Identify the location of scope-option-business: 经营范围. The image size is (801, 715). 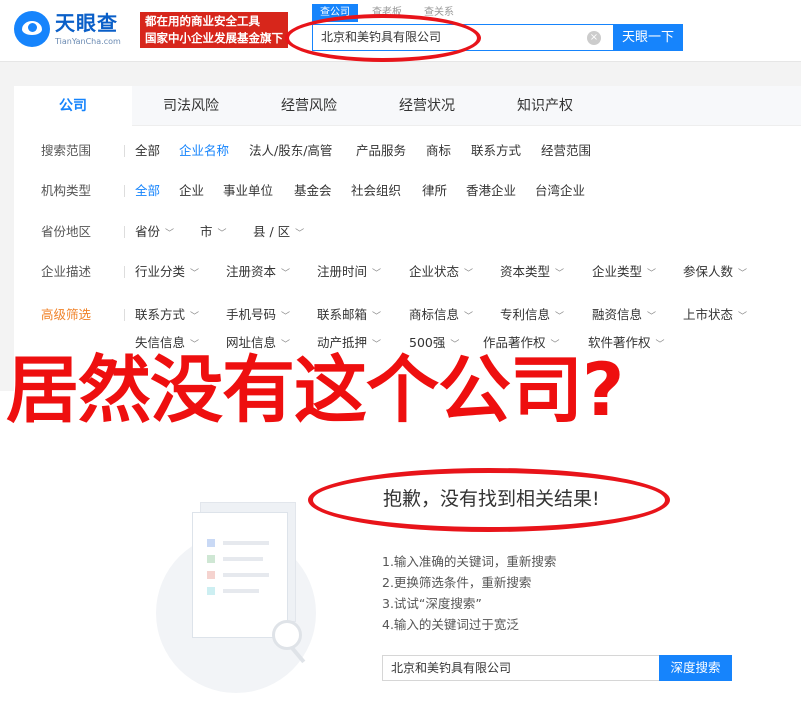
(566, 151).